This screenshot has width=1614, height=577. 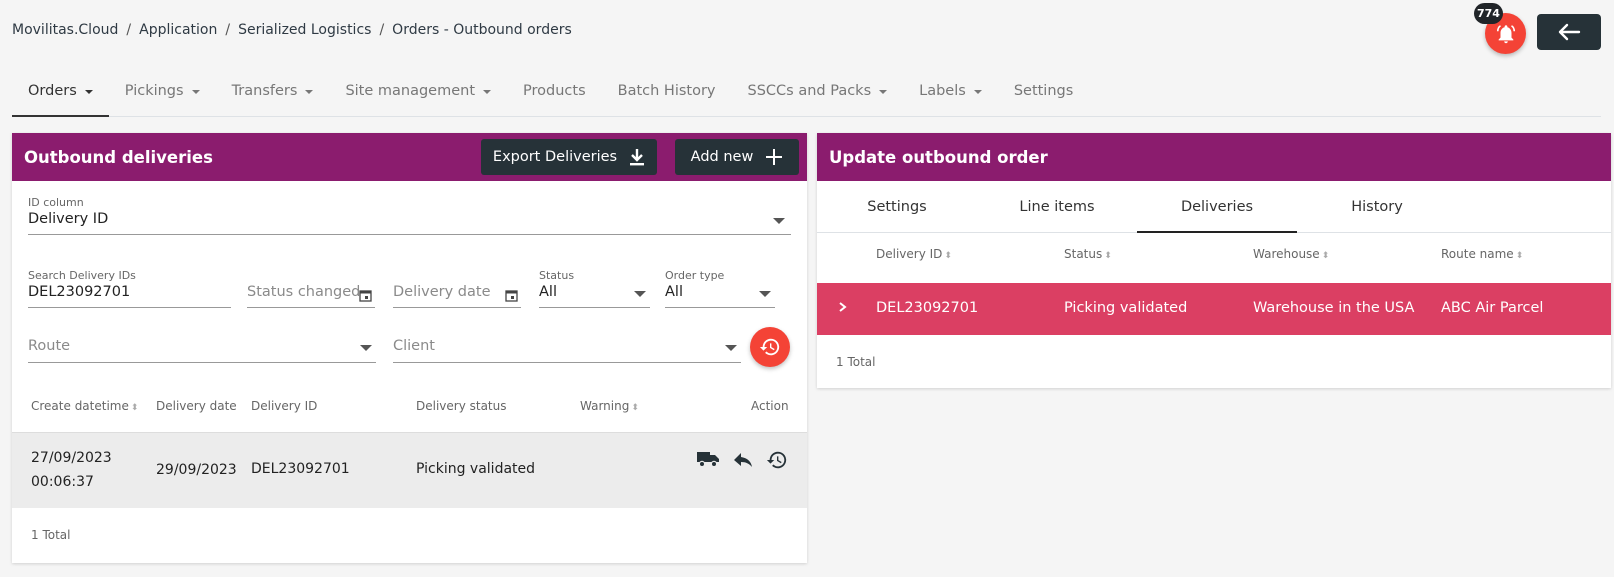 I want to click on th-label: Warning, so click(x=605, y=406).